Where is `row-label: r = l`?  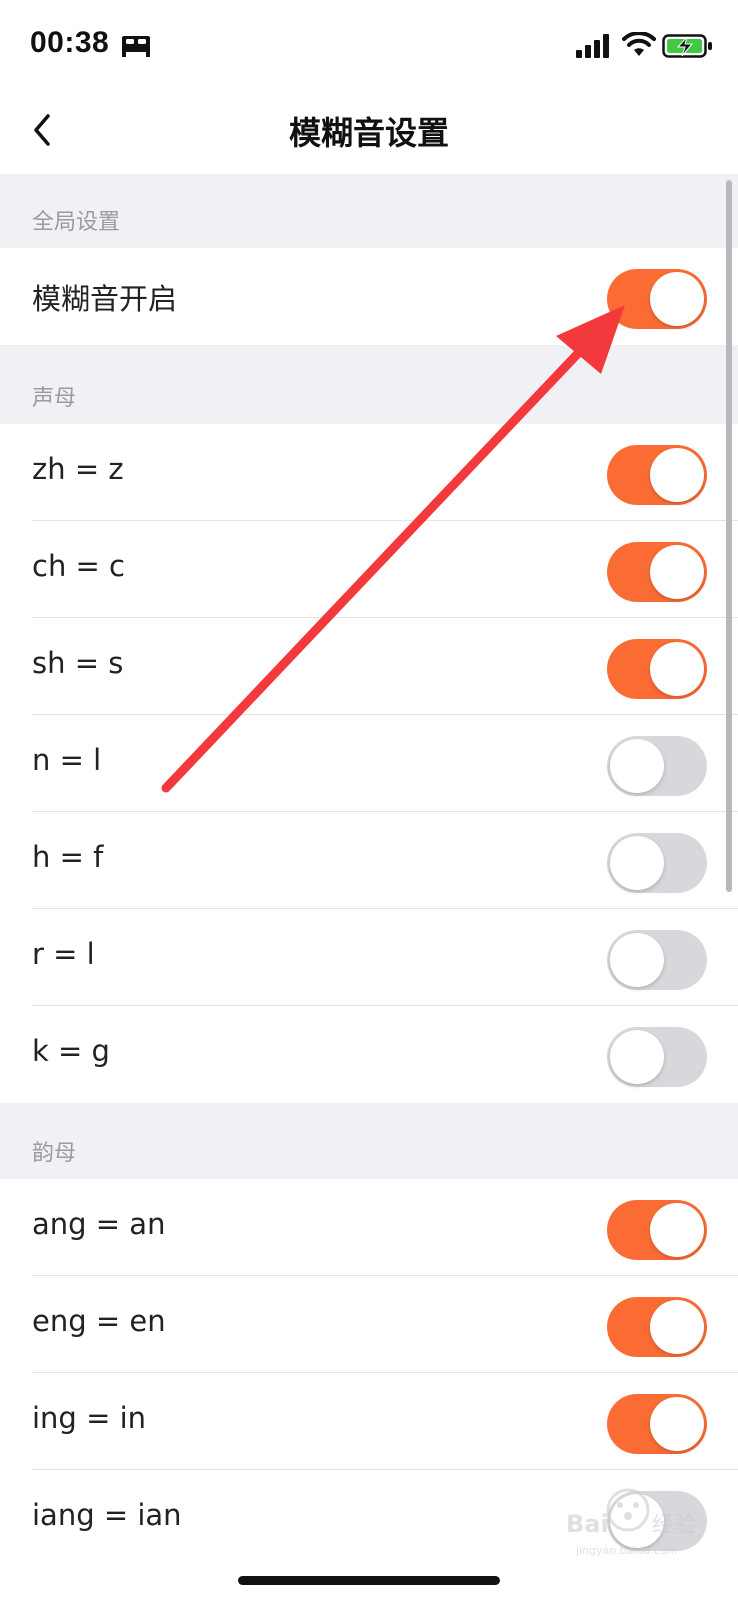 row-label: r = l is located at coordinates (63, 954).